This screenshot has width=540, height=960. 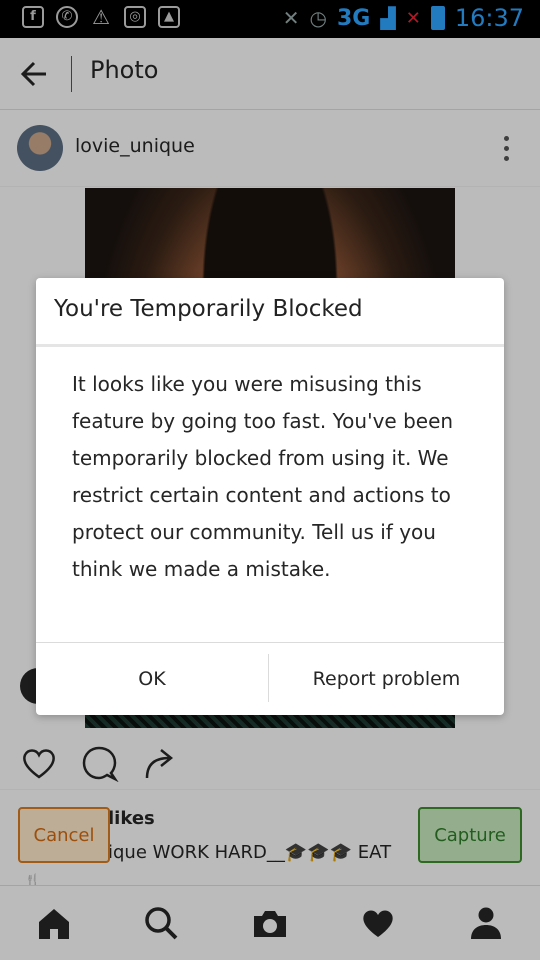 I want to click on ok-button: OK, so click(x=152, y=678).